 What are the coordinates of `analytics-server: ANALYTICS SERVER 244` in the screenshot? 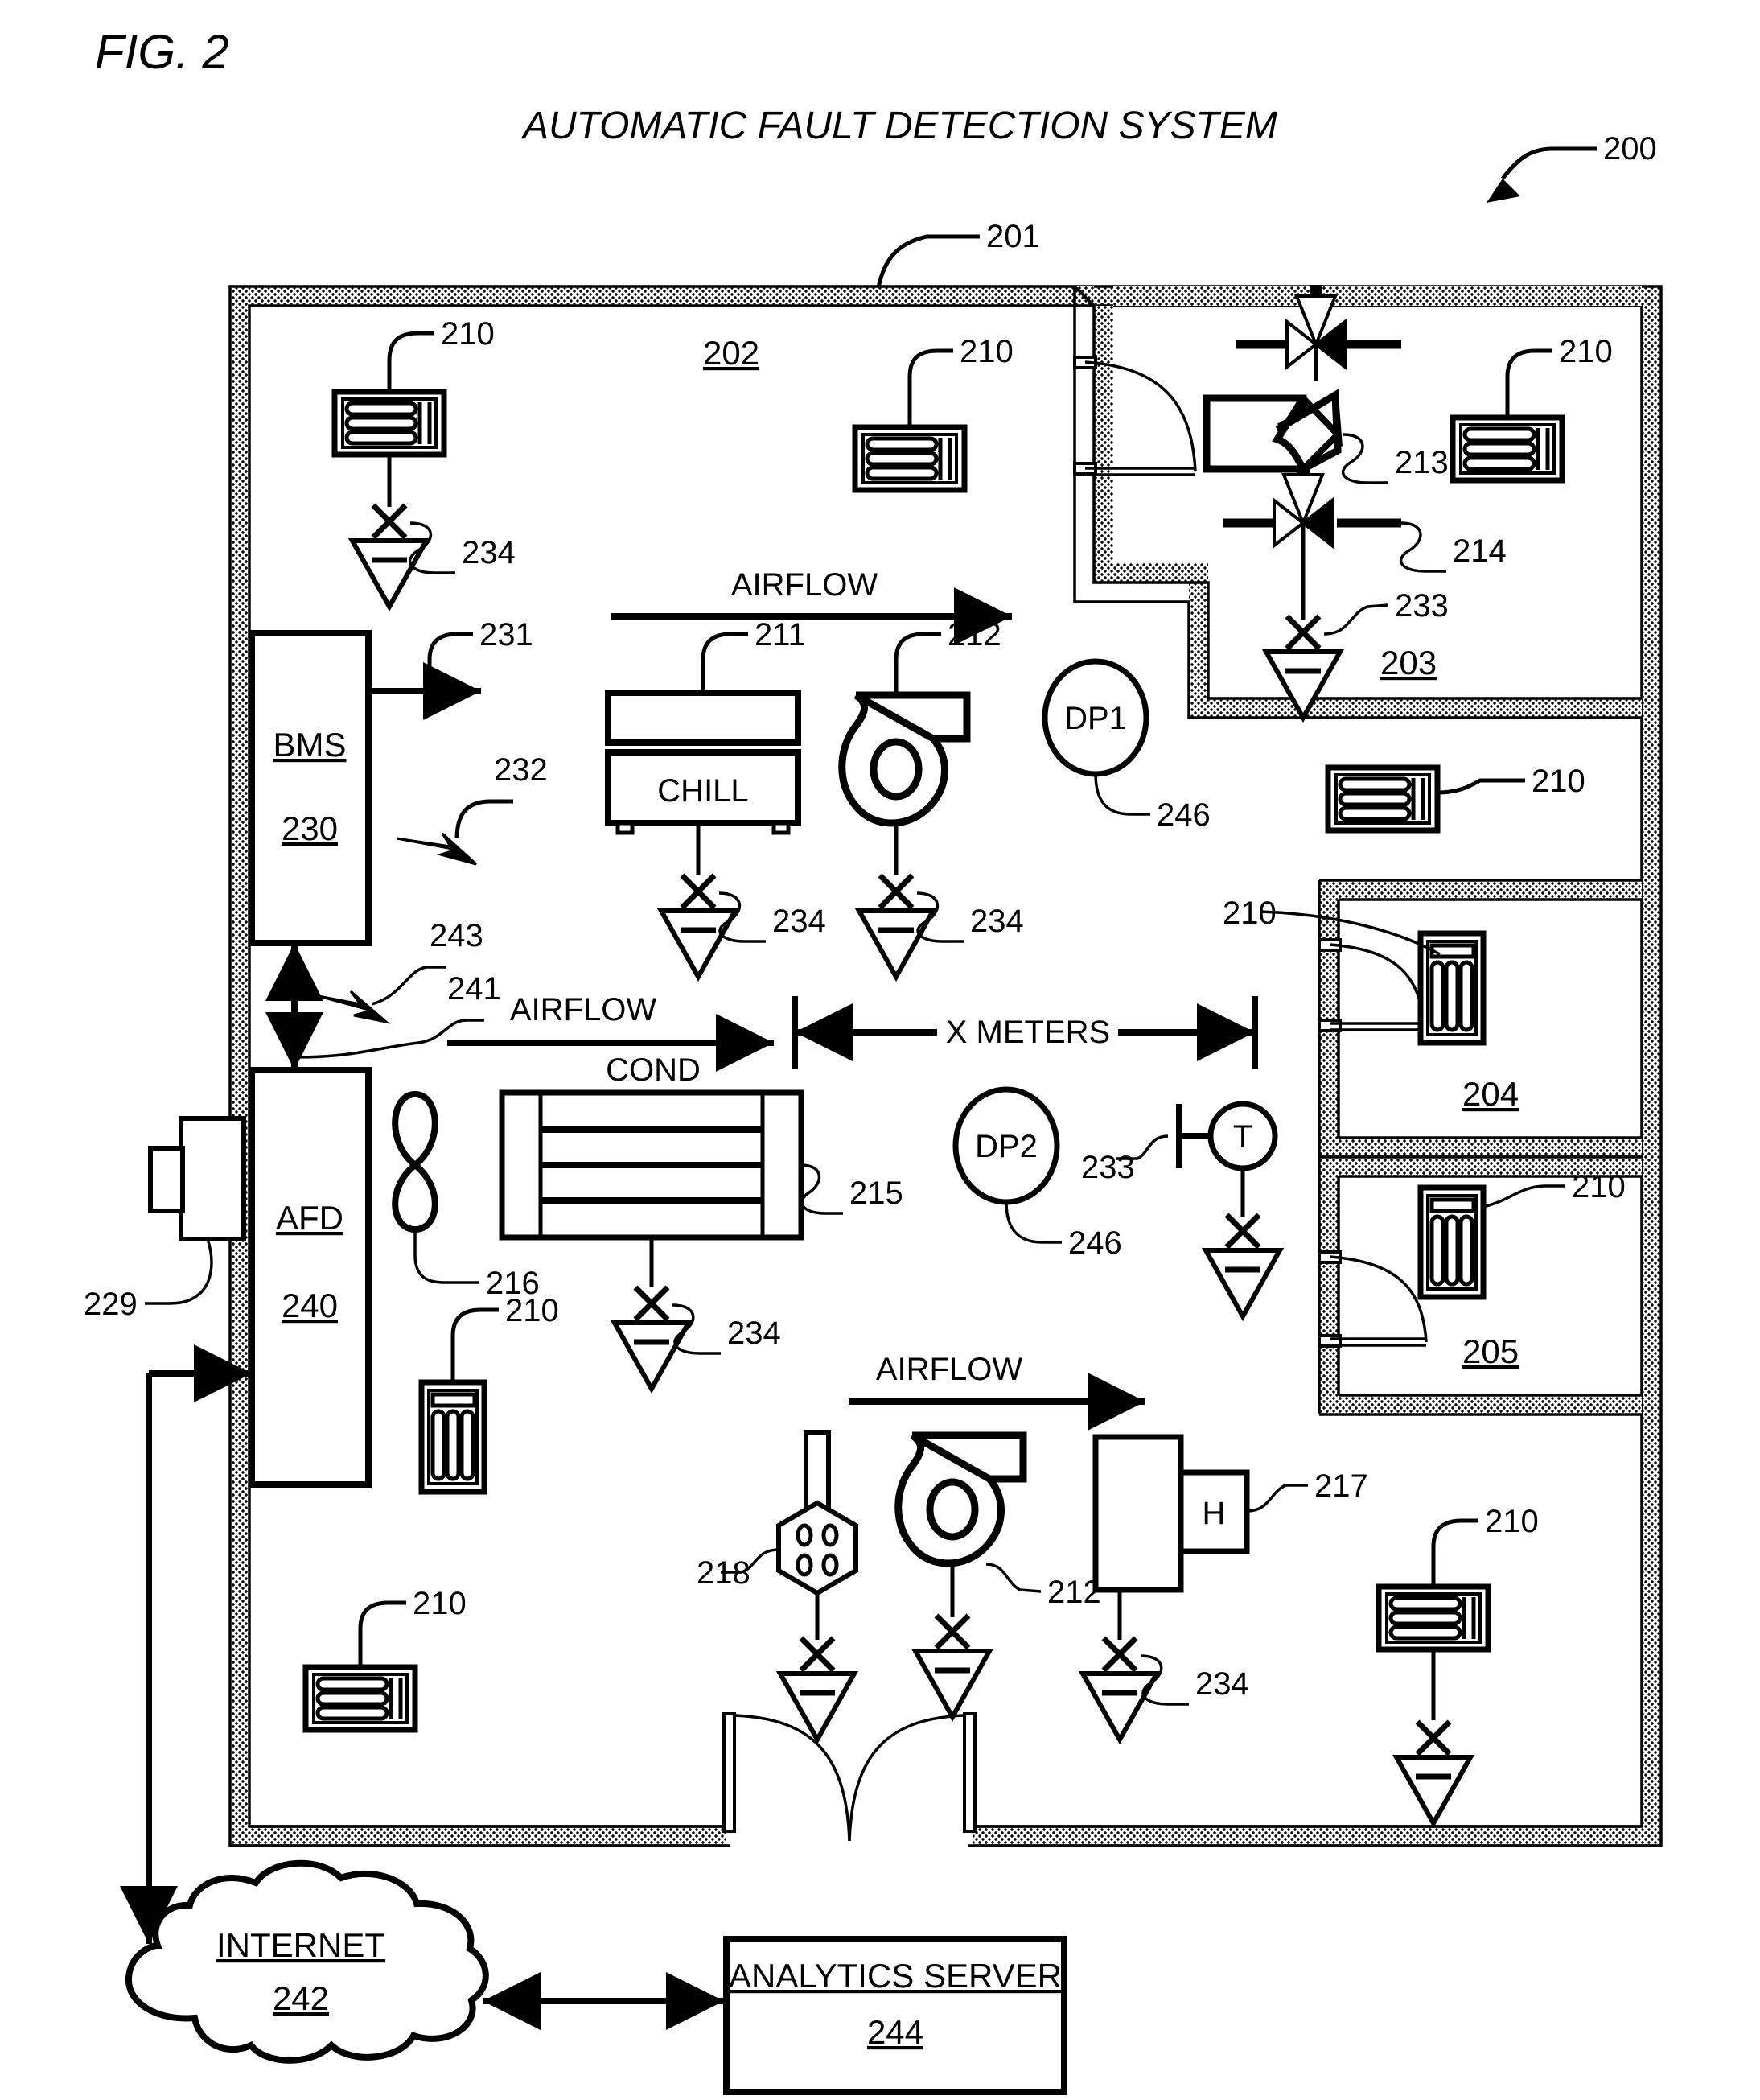 It's located at (895, 2015).